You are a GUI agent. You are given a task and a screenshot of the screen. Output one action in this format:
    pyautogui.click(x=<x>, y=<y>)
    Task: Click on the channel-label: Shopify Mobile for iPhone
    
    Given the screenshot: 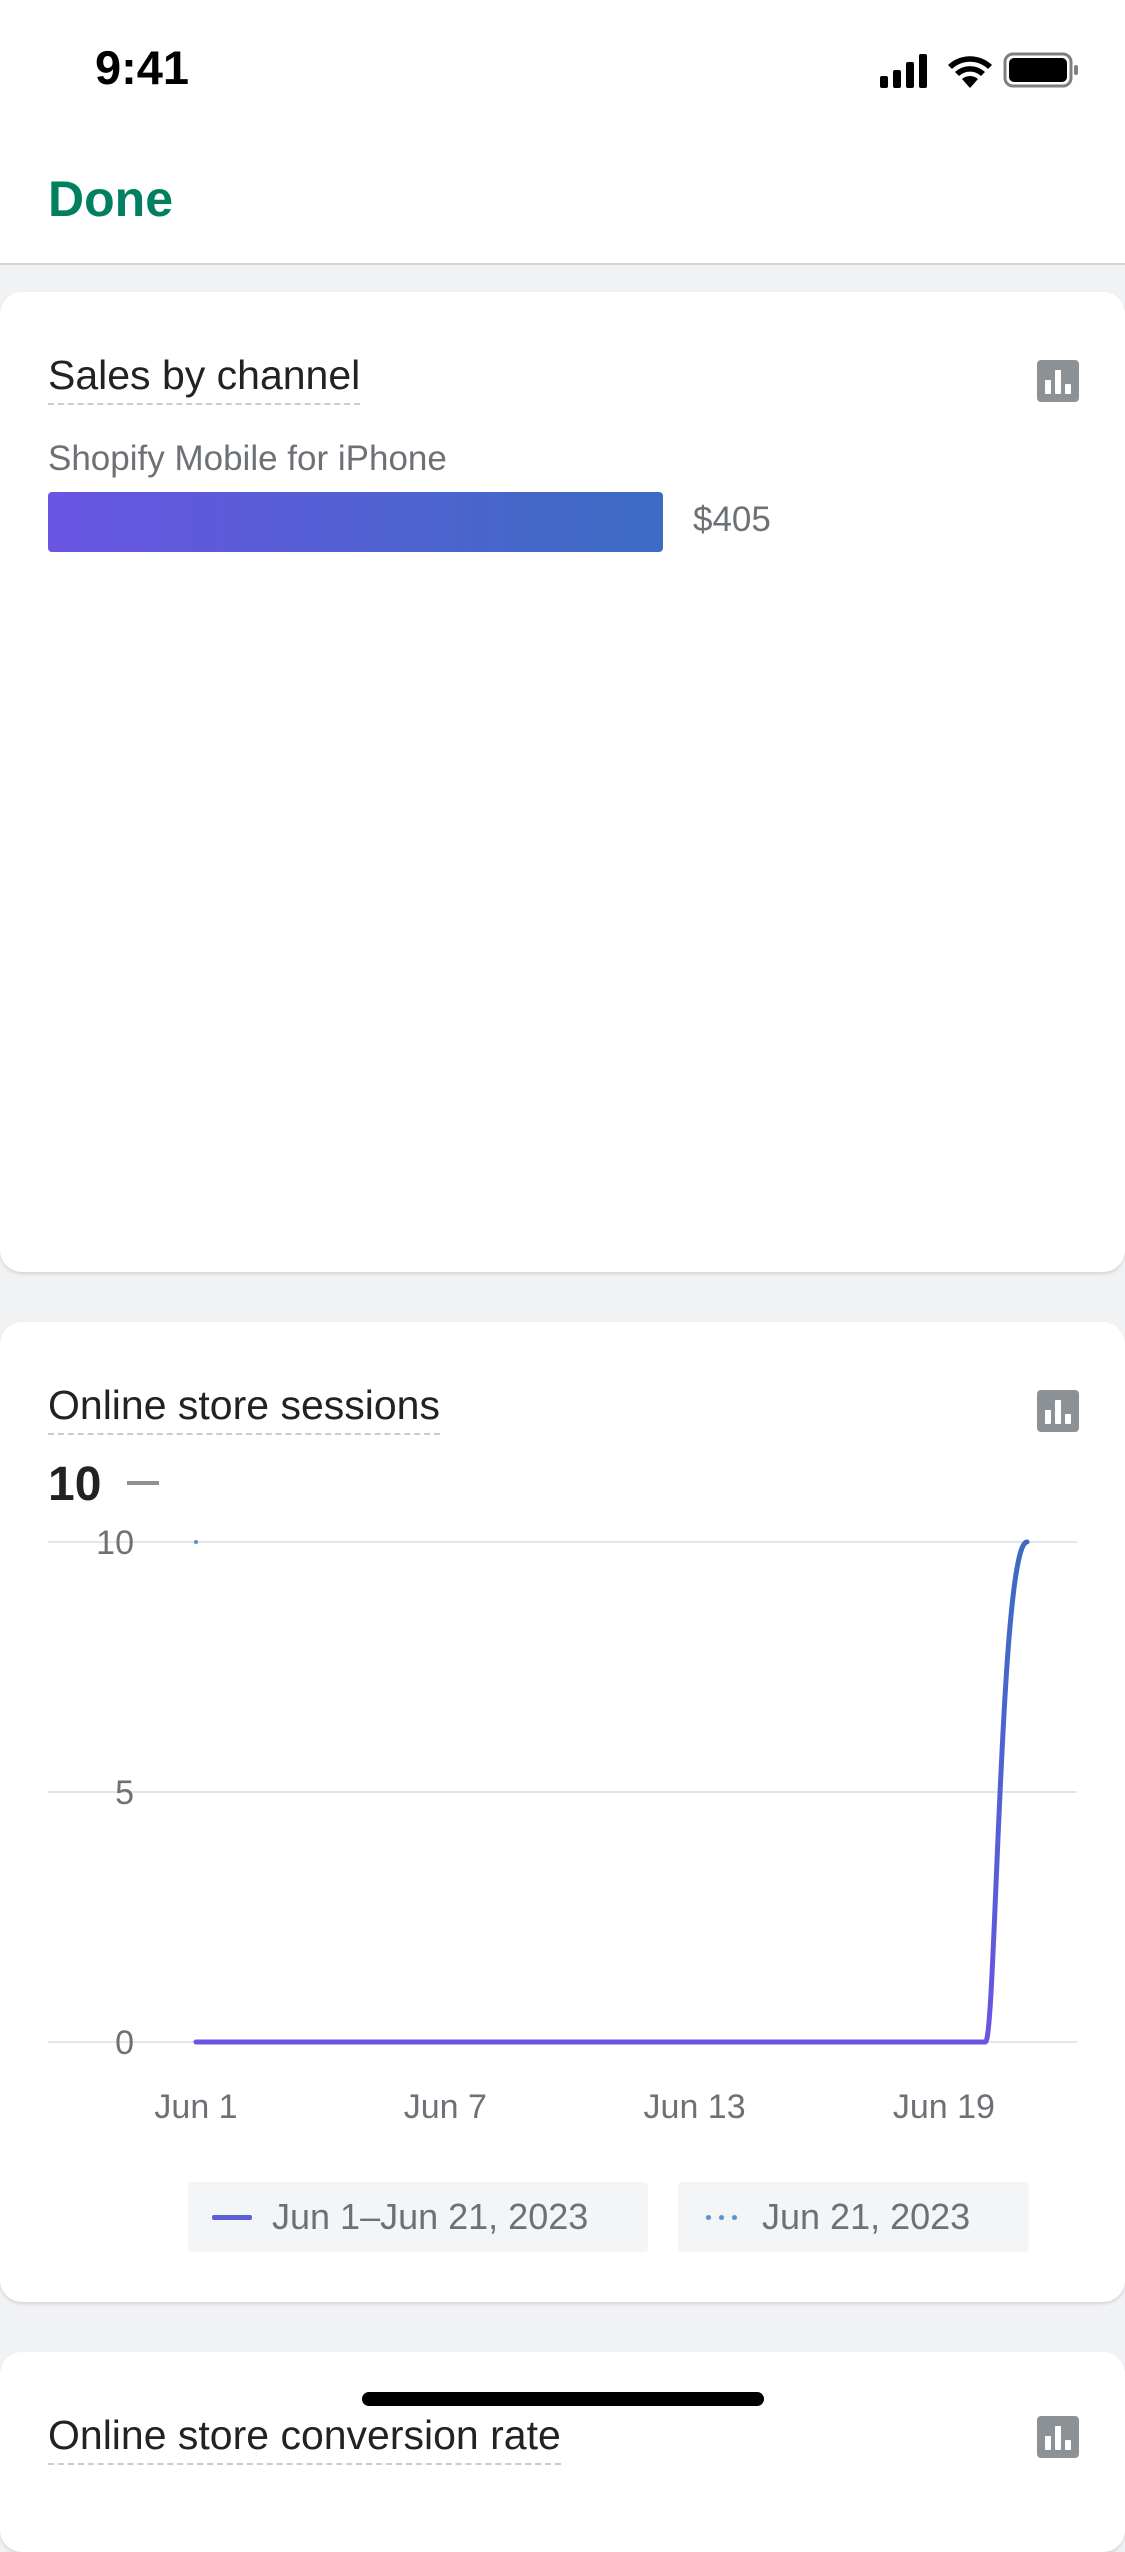 What is the action you would take?
    pyautogui.click(x=247, y=458)
    